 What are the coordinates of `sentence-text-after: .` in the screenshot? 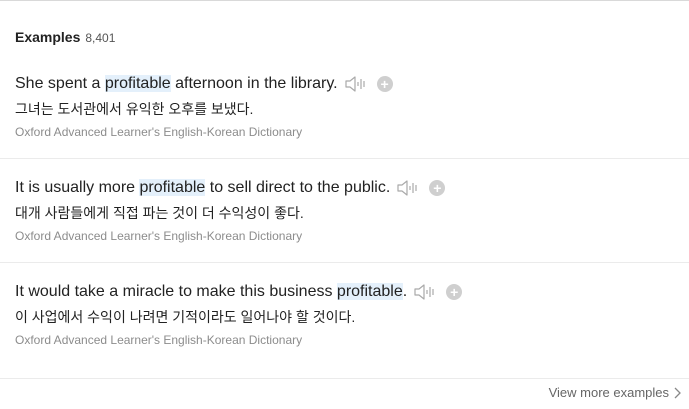 It's located at (405, 291).